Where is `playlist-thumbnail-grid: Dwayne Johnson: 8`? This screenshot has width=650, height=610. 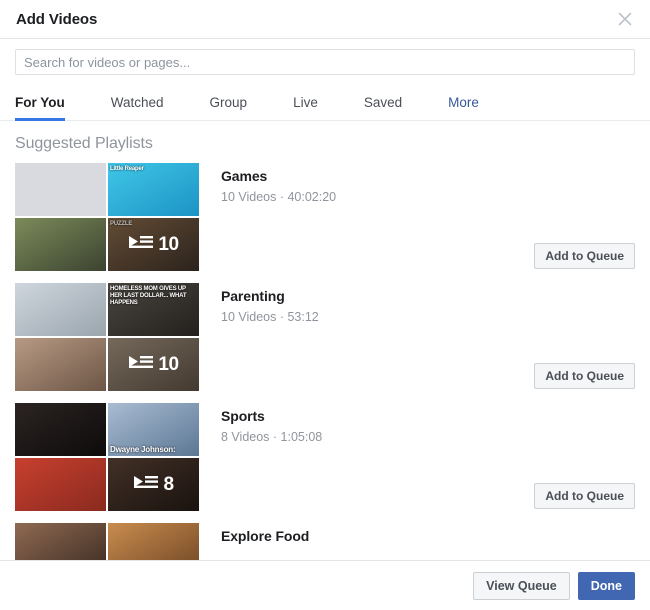
playlist-thumbnail-grid: Dwayne Johnson: 8 is located at coordinates (109, 457).